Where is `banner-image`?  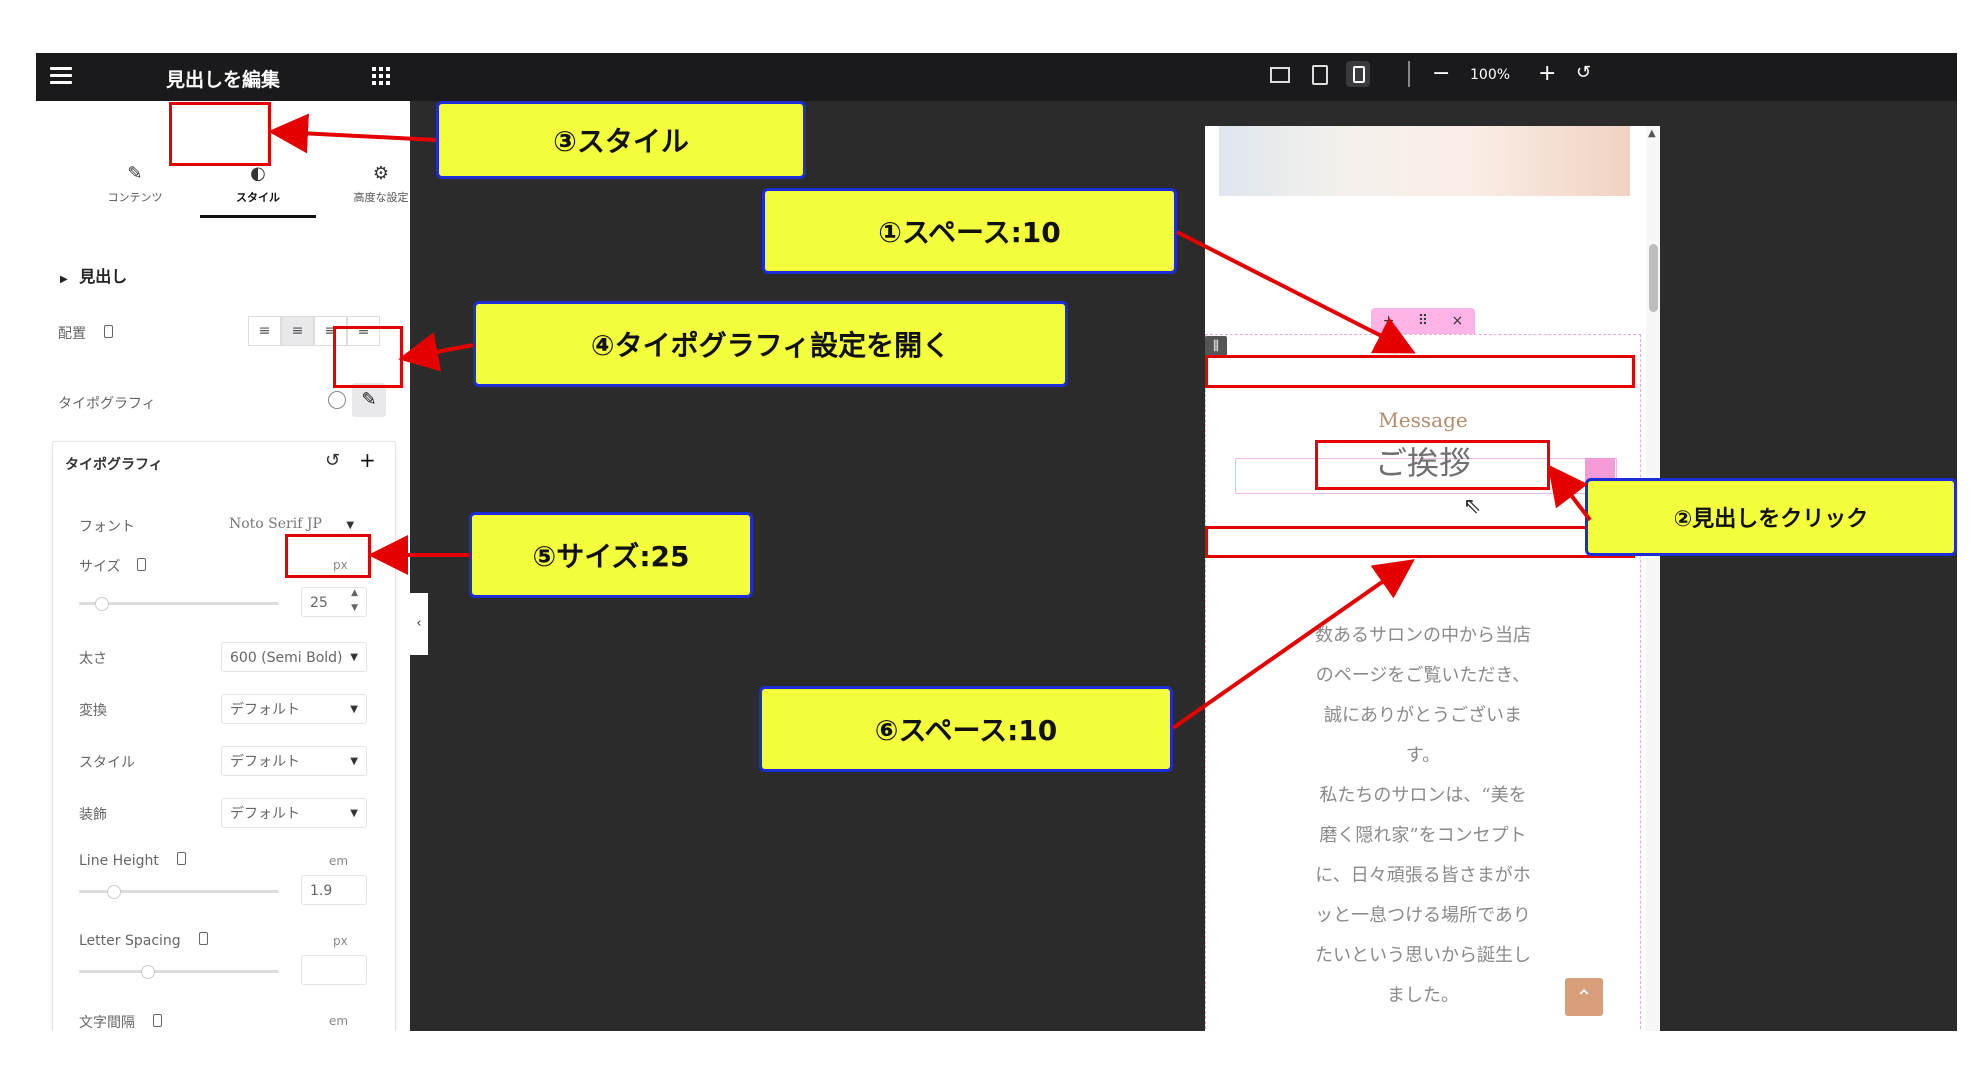
banner-image is located at coordinates (1424, 161).